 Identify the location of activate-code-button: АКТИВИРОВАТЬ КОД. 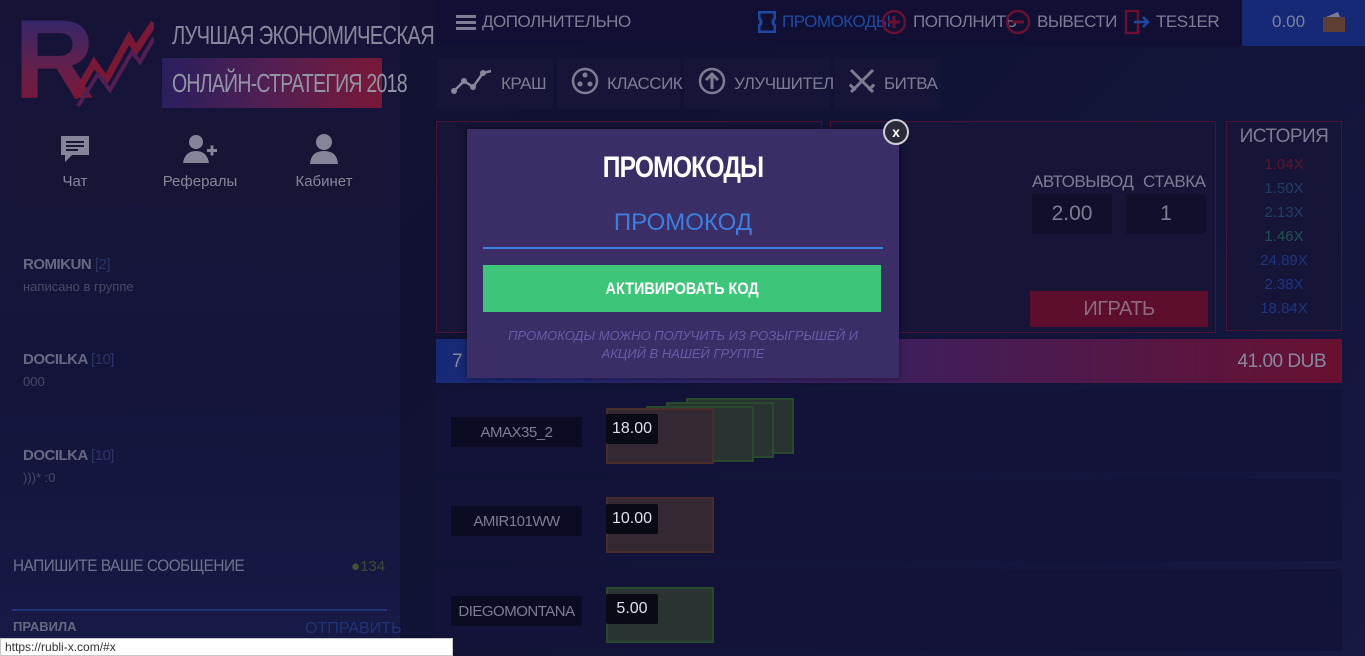
(682, 288).